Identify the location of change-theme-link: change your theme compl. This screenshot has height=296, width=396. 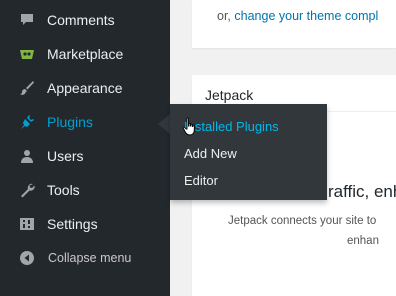
(306, 16).